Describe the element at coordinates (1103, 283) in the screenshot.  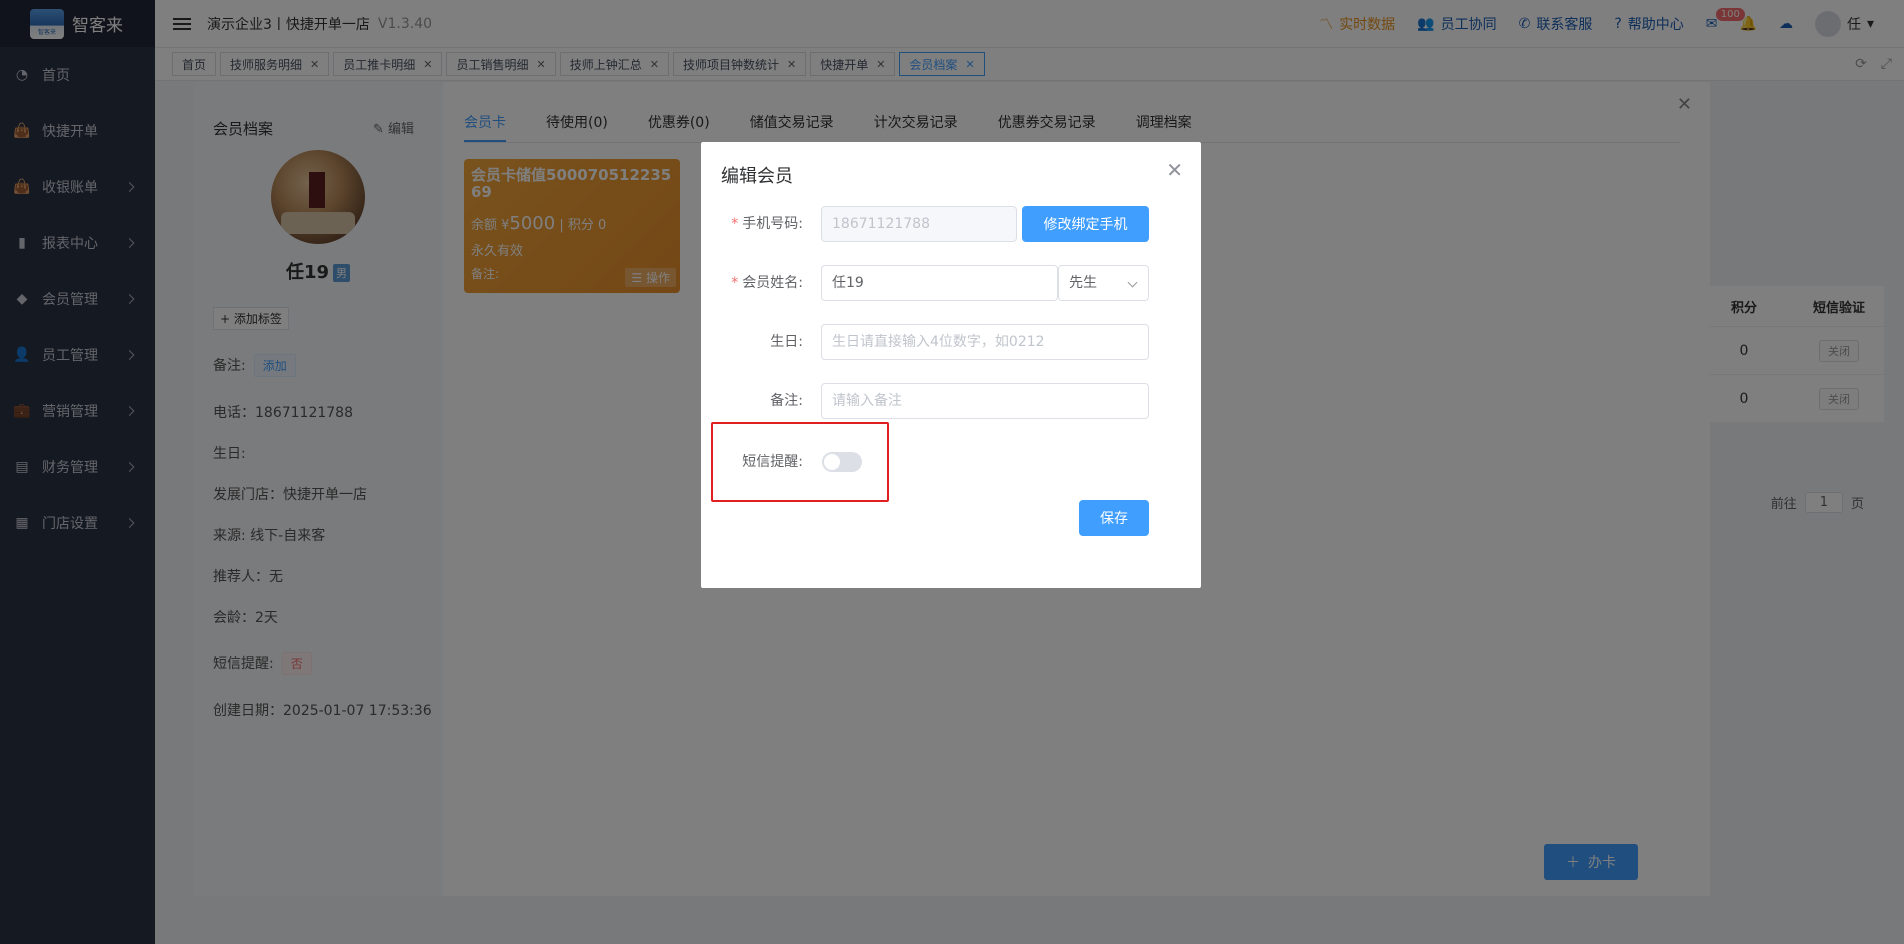
I see `title-select: 先生` at that location.